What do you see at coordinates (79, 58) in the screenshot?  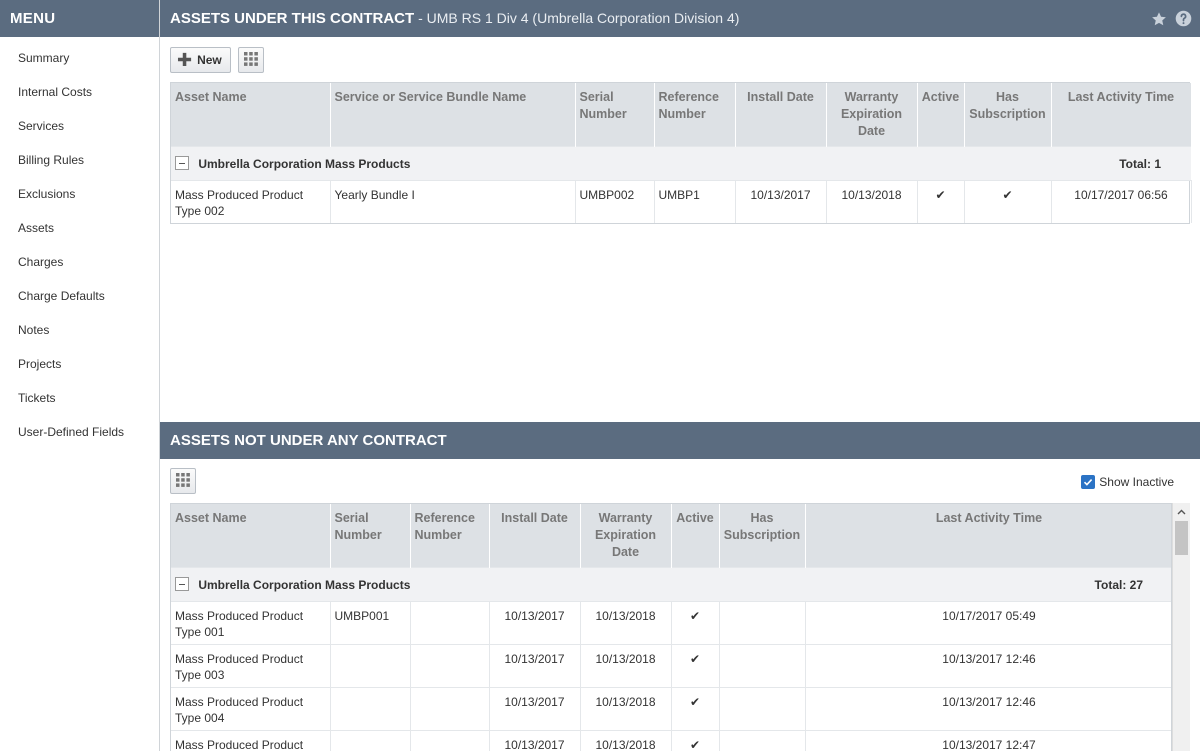 I see `menu-item-summary: Summary` at bounding box center [79, 58].